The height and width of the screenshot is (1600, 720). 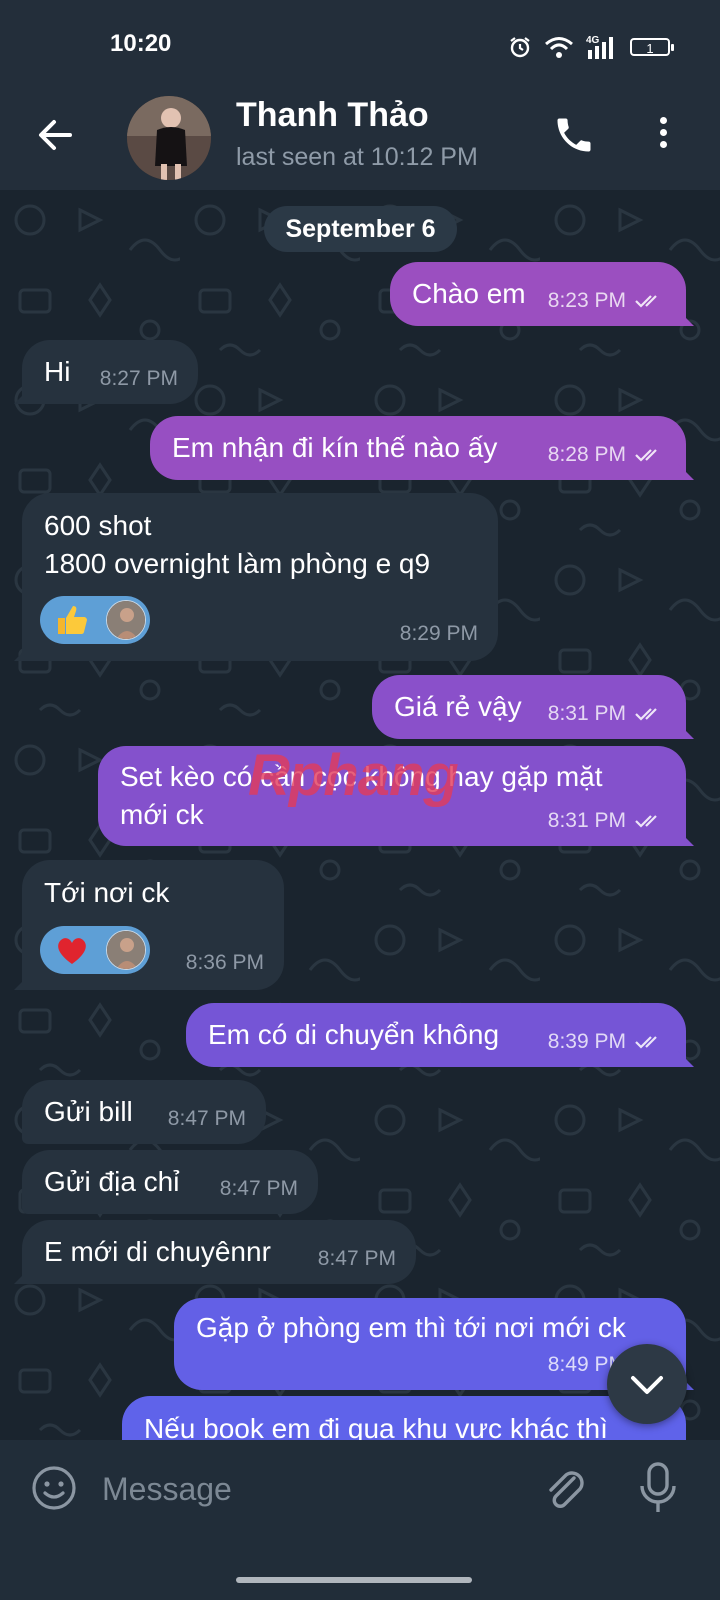 I want to click on outgoing-message: Em nhận đi kín thế nào ấy 8:28 PM, so click(x=418, y=448).